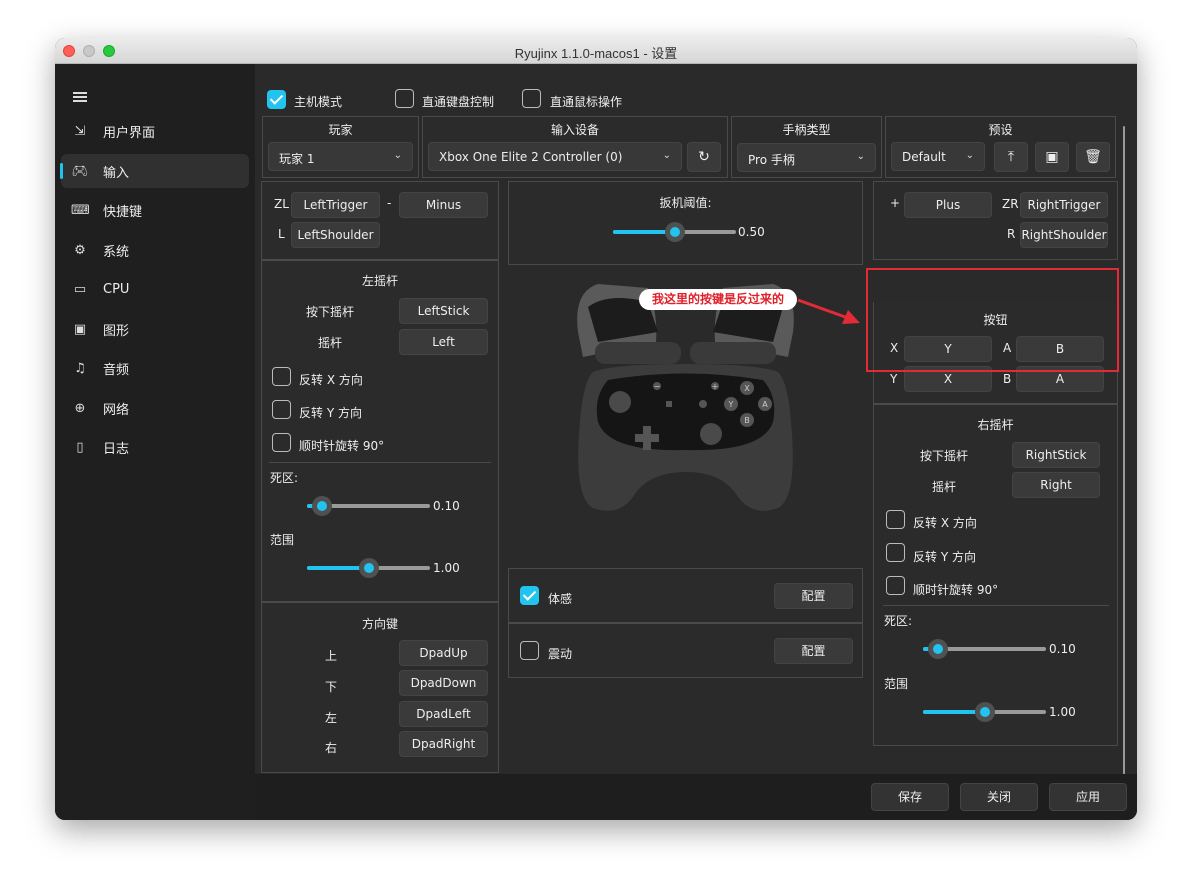  Describe the element at coordinates (443, 653) in the screenshot. I see `dpad-up-button: DpadUp` at that location.